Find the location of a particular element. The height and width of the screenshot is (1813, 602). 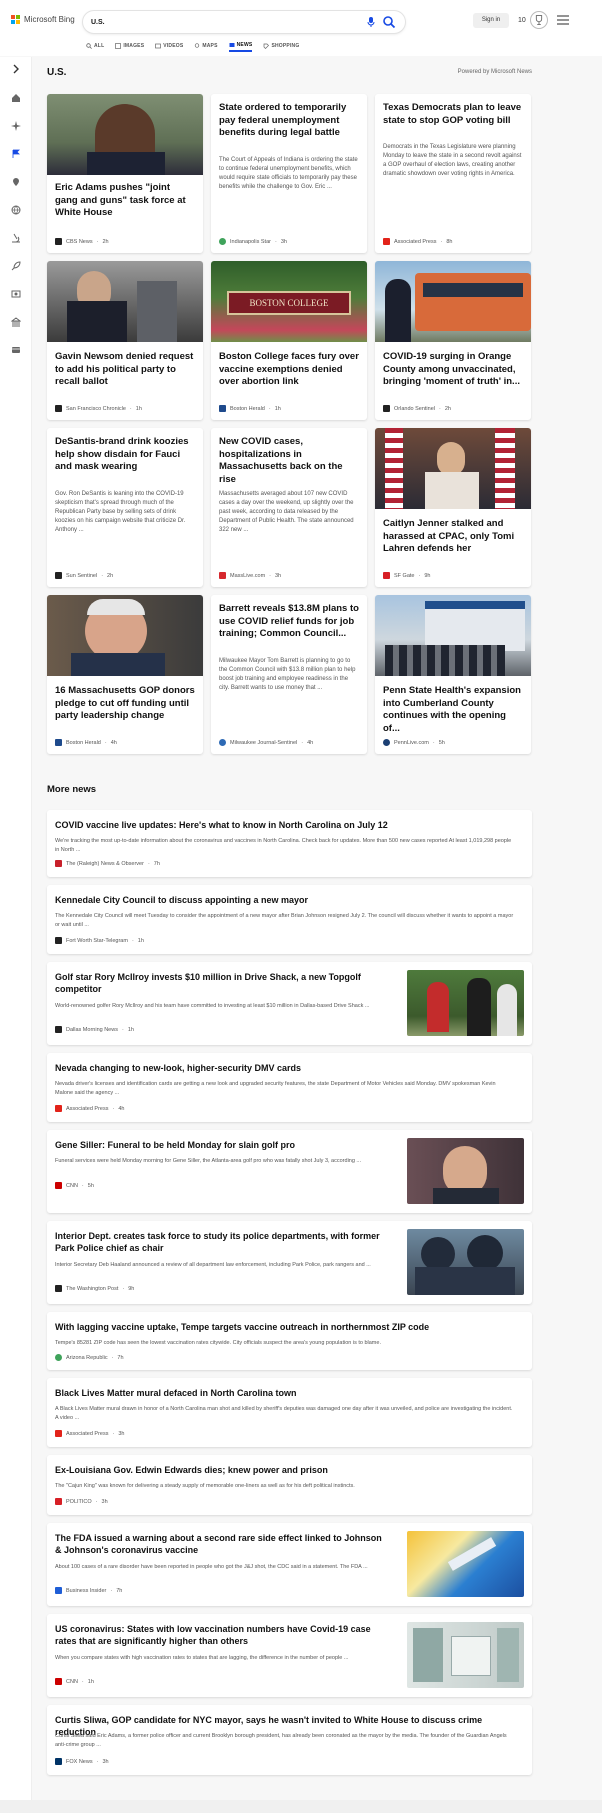

location-pin-icon is located at coordinates (16, 182).